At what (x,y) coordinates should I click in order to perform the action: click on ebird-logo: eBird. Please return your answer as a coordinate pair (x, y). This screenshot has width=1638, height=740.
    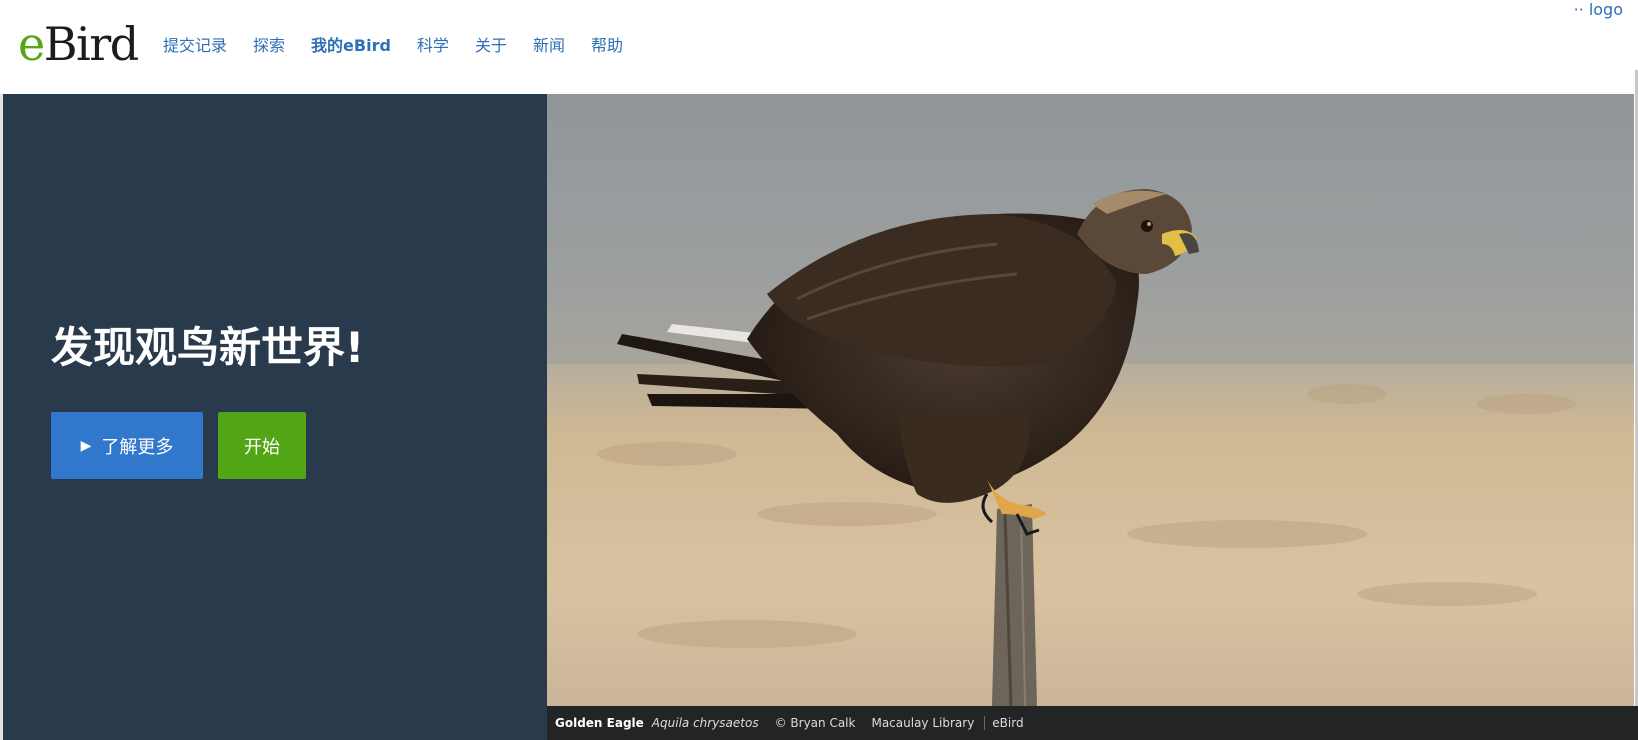
    Looking at the image, I should click on (78, 44).